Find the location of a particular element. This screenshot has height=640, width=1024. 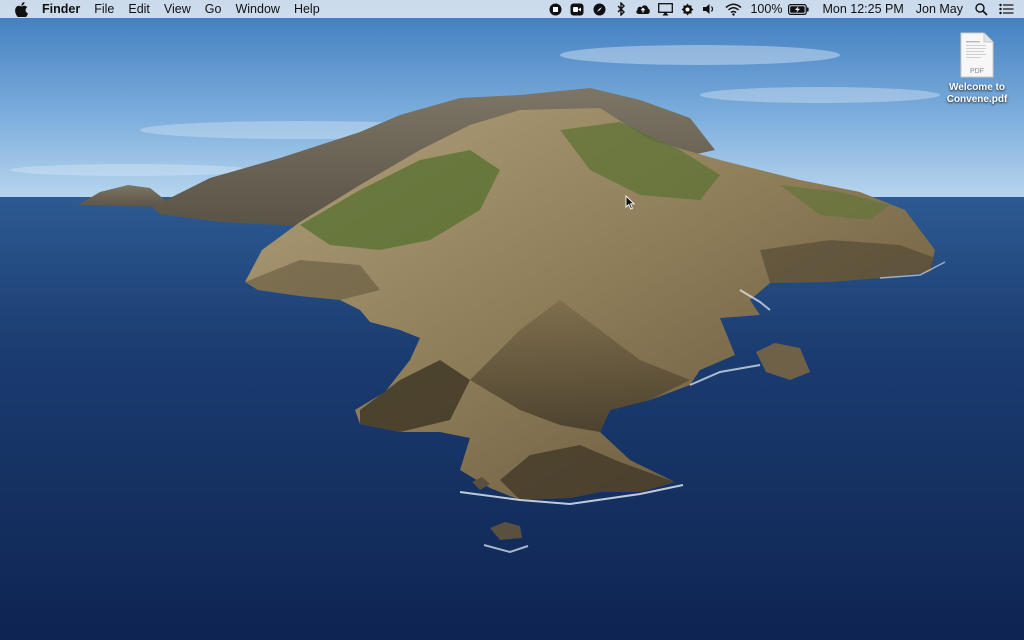

desktop-file-name: Welcome to Convene.pdf is located at coordinates (977, 94).